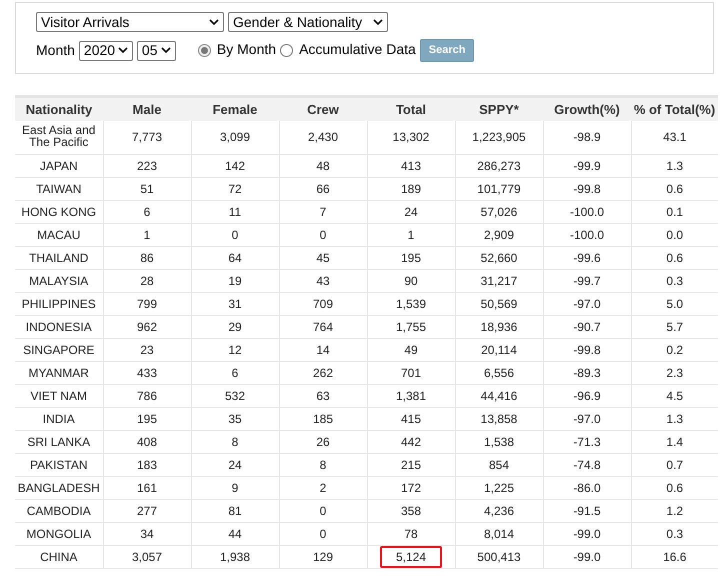 Image resolution: width=728 pixels, height=577 pixels. Describe the element at coordinates (411, 189) in the screenshot. I see `table-cell-text: 189` at that location.